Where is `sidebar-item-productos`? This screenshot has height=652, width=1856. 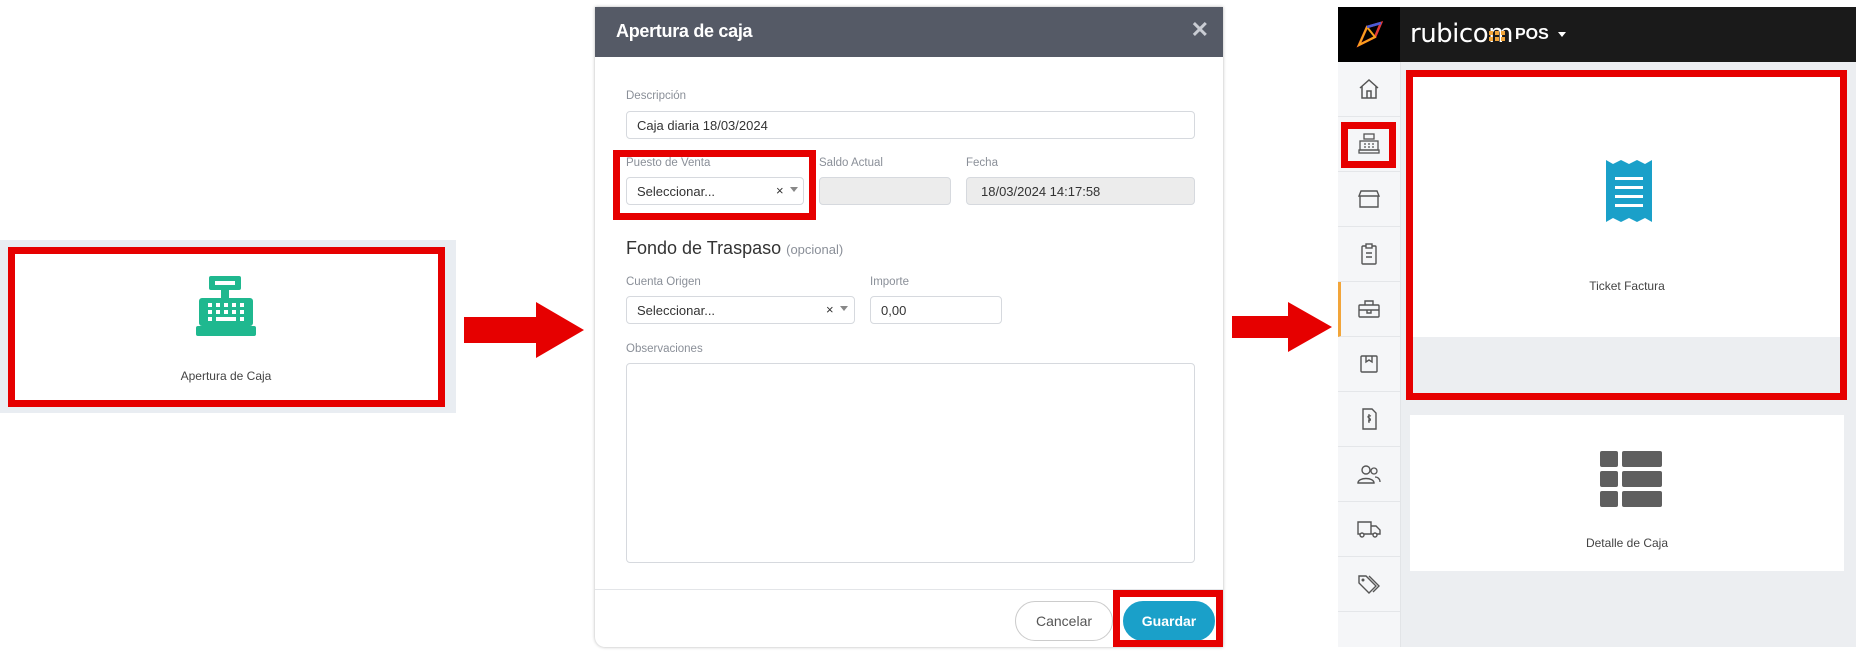 sidebar-item-productos is located at coordinates (1369, 364).